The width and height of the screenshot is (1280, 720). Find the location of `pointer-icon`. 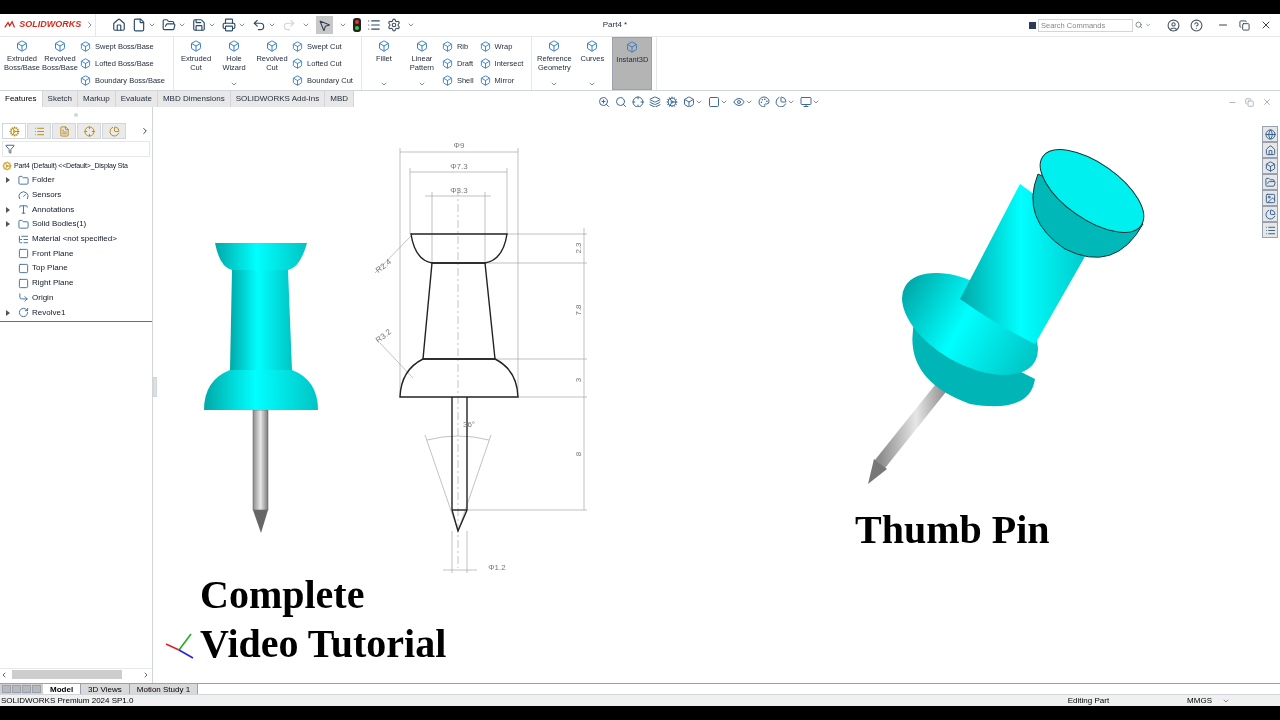

pointer-icon is located at coordinates (324, 25).